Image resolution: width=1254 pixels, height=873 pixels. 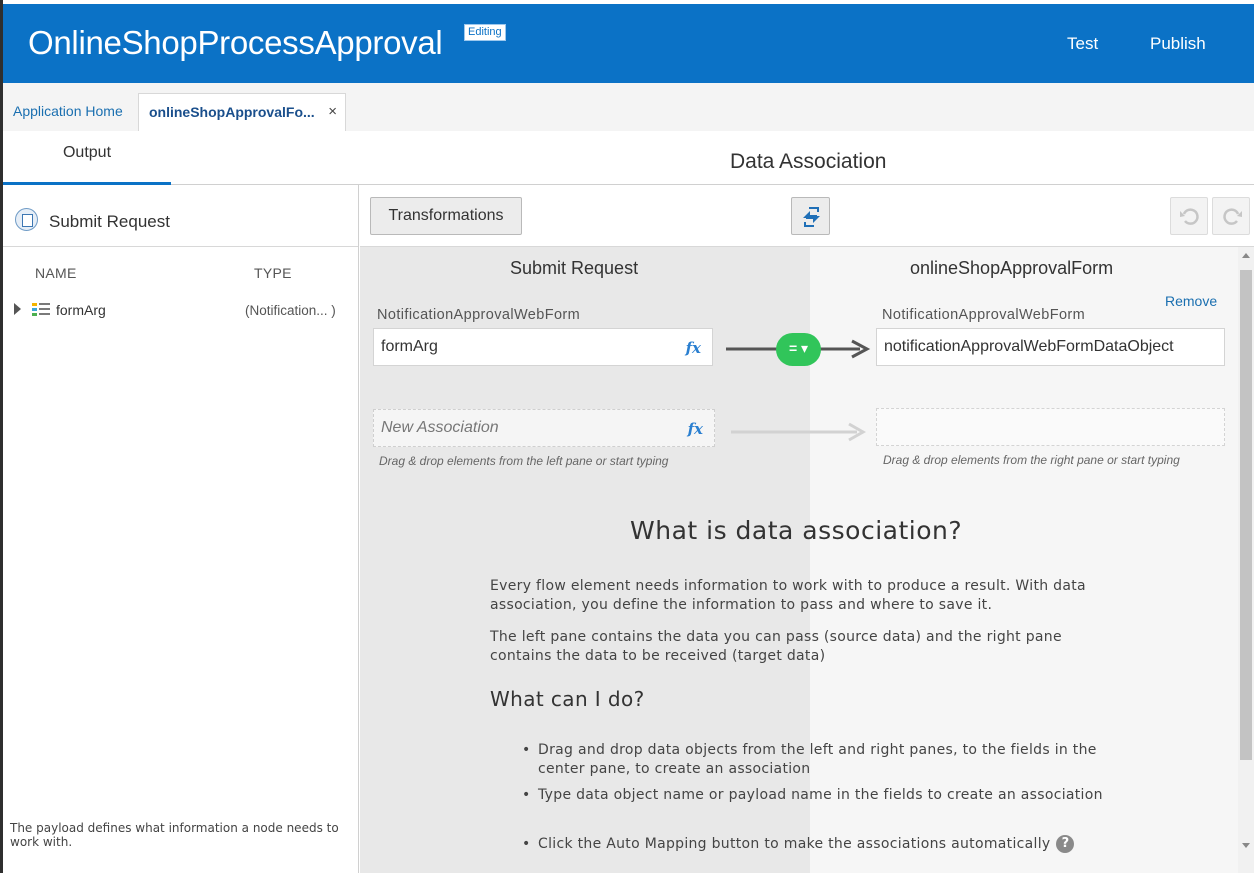 I want to click on auto-mapping-icon, so click(x=811, y=217).